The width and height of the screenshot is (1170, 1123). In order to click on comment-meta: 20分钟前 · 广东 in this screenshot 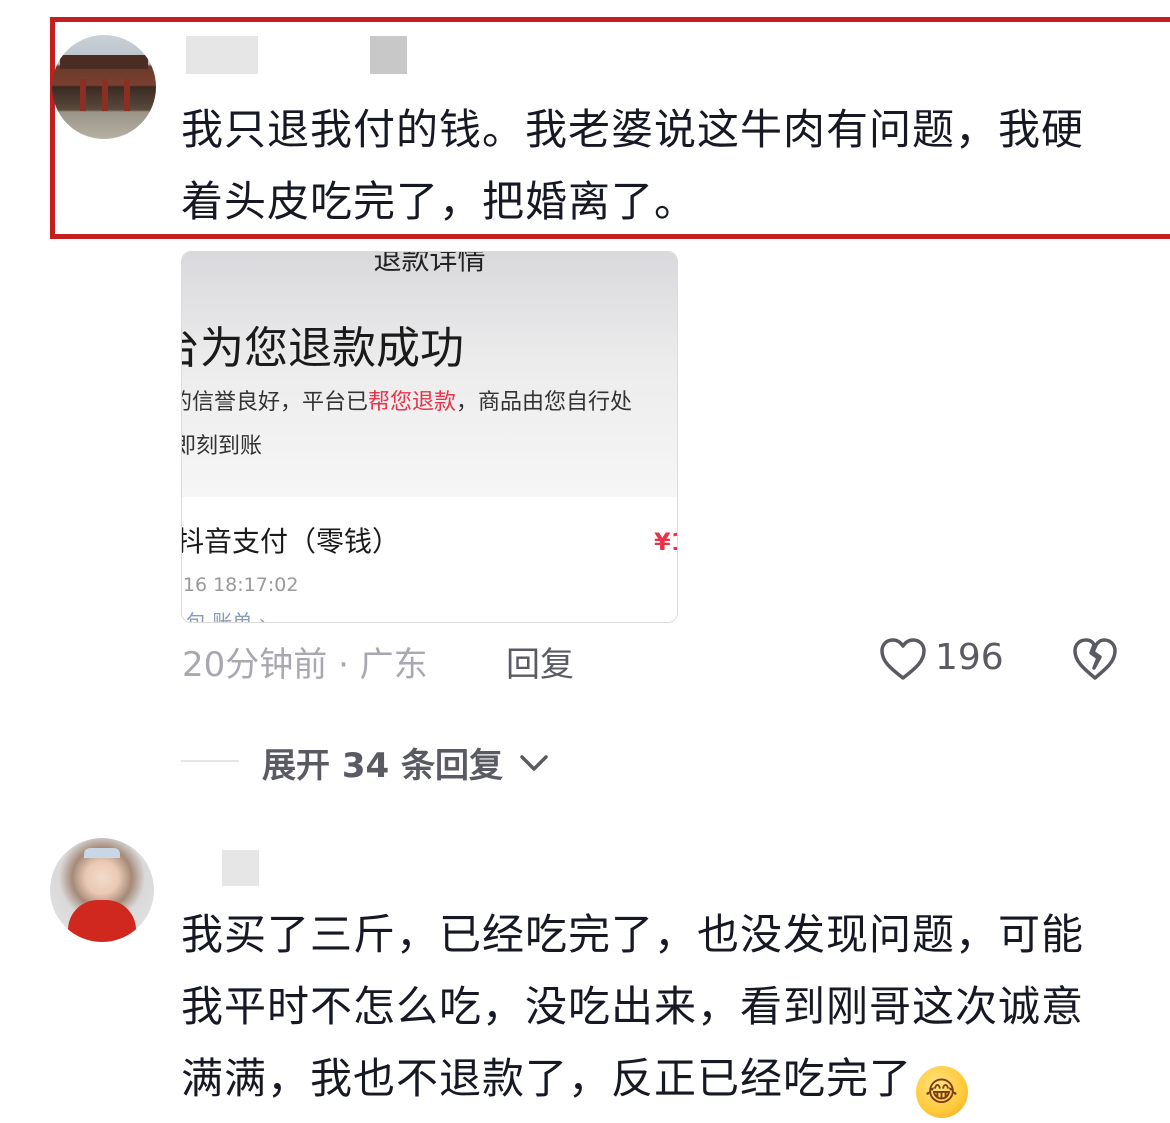, I will do `click(305, 665)`.